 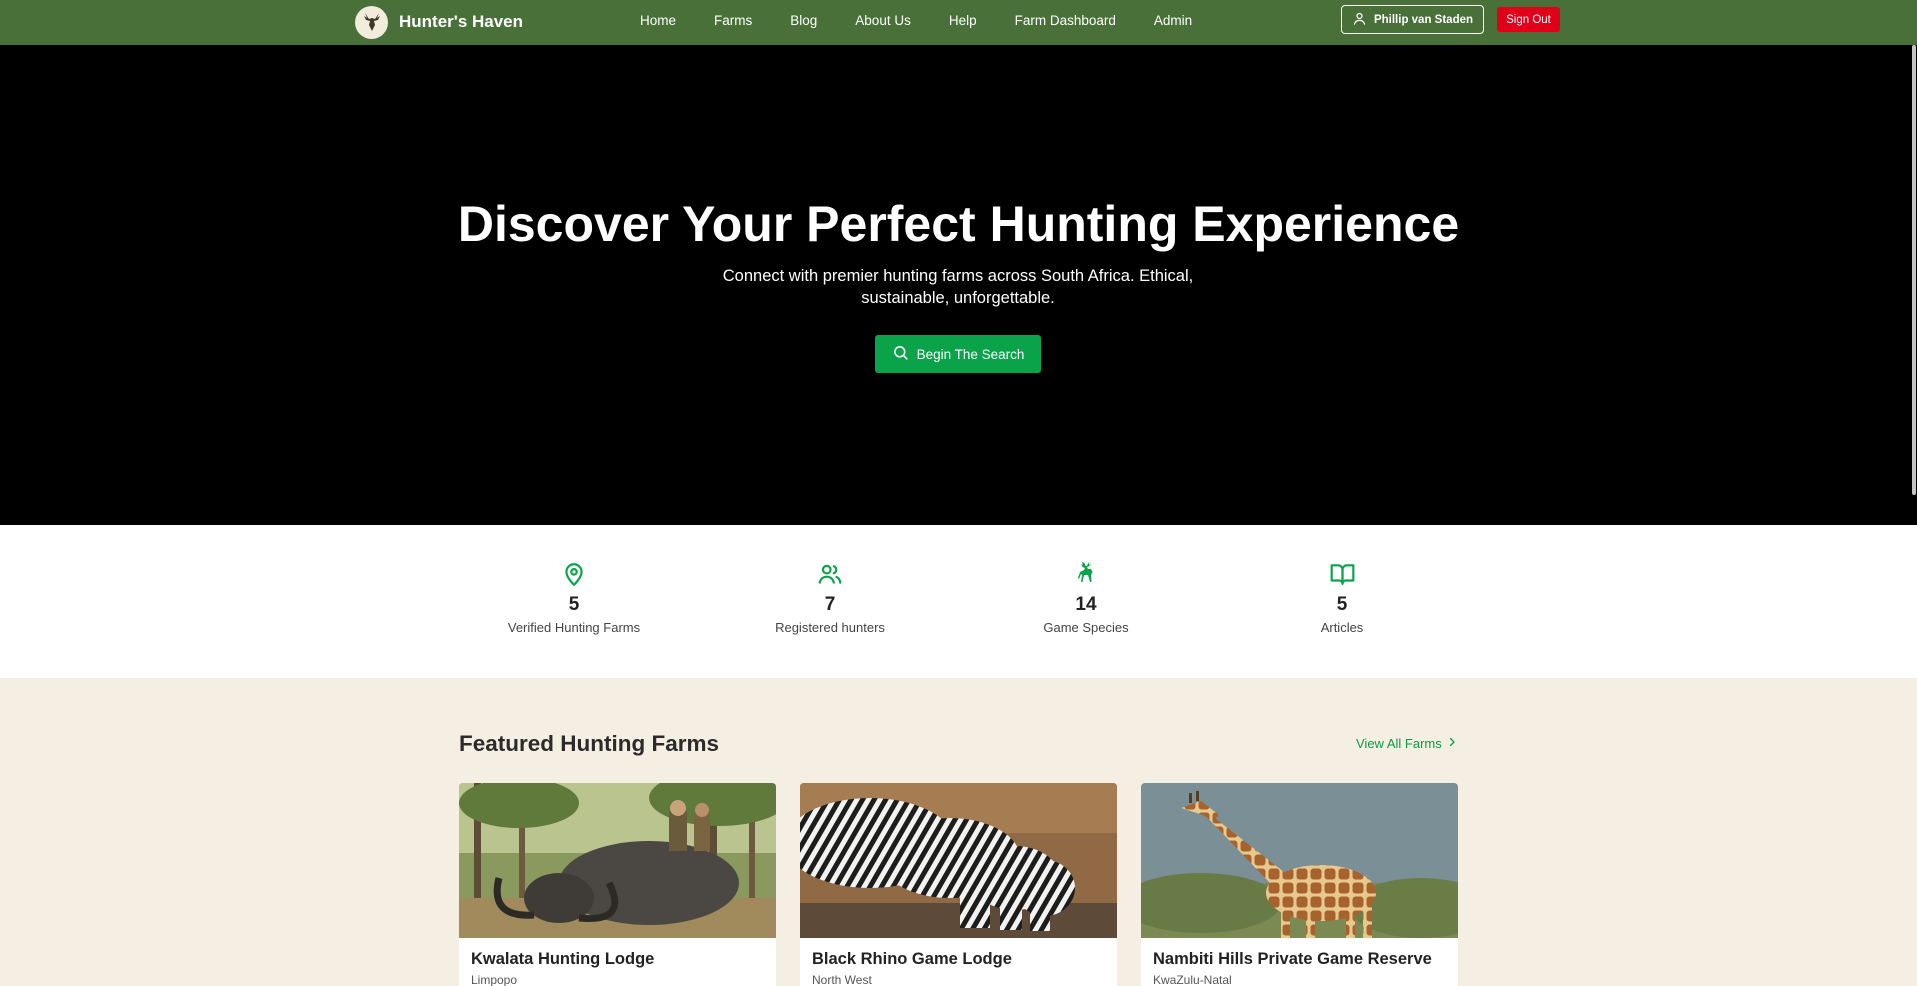 I want to click on farm-card: Black Rhino Game Lodge North West, so click(x=958, y=884).